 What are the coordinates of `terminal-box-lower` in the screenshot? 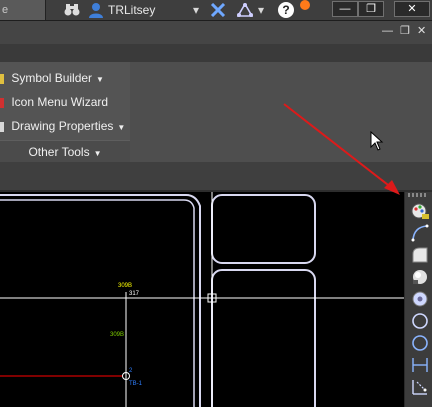 It's located at (263, 338).